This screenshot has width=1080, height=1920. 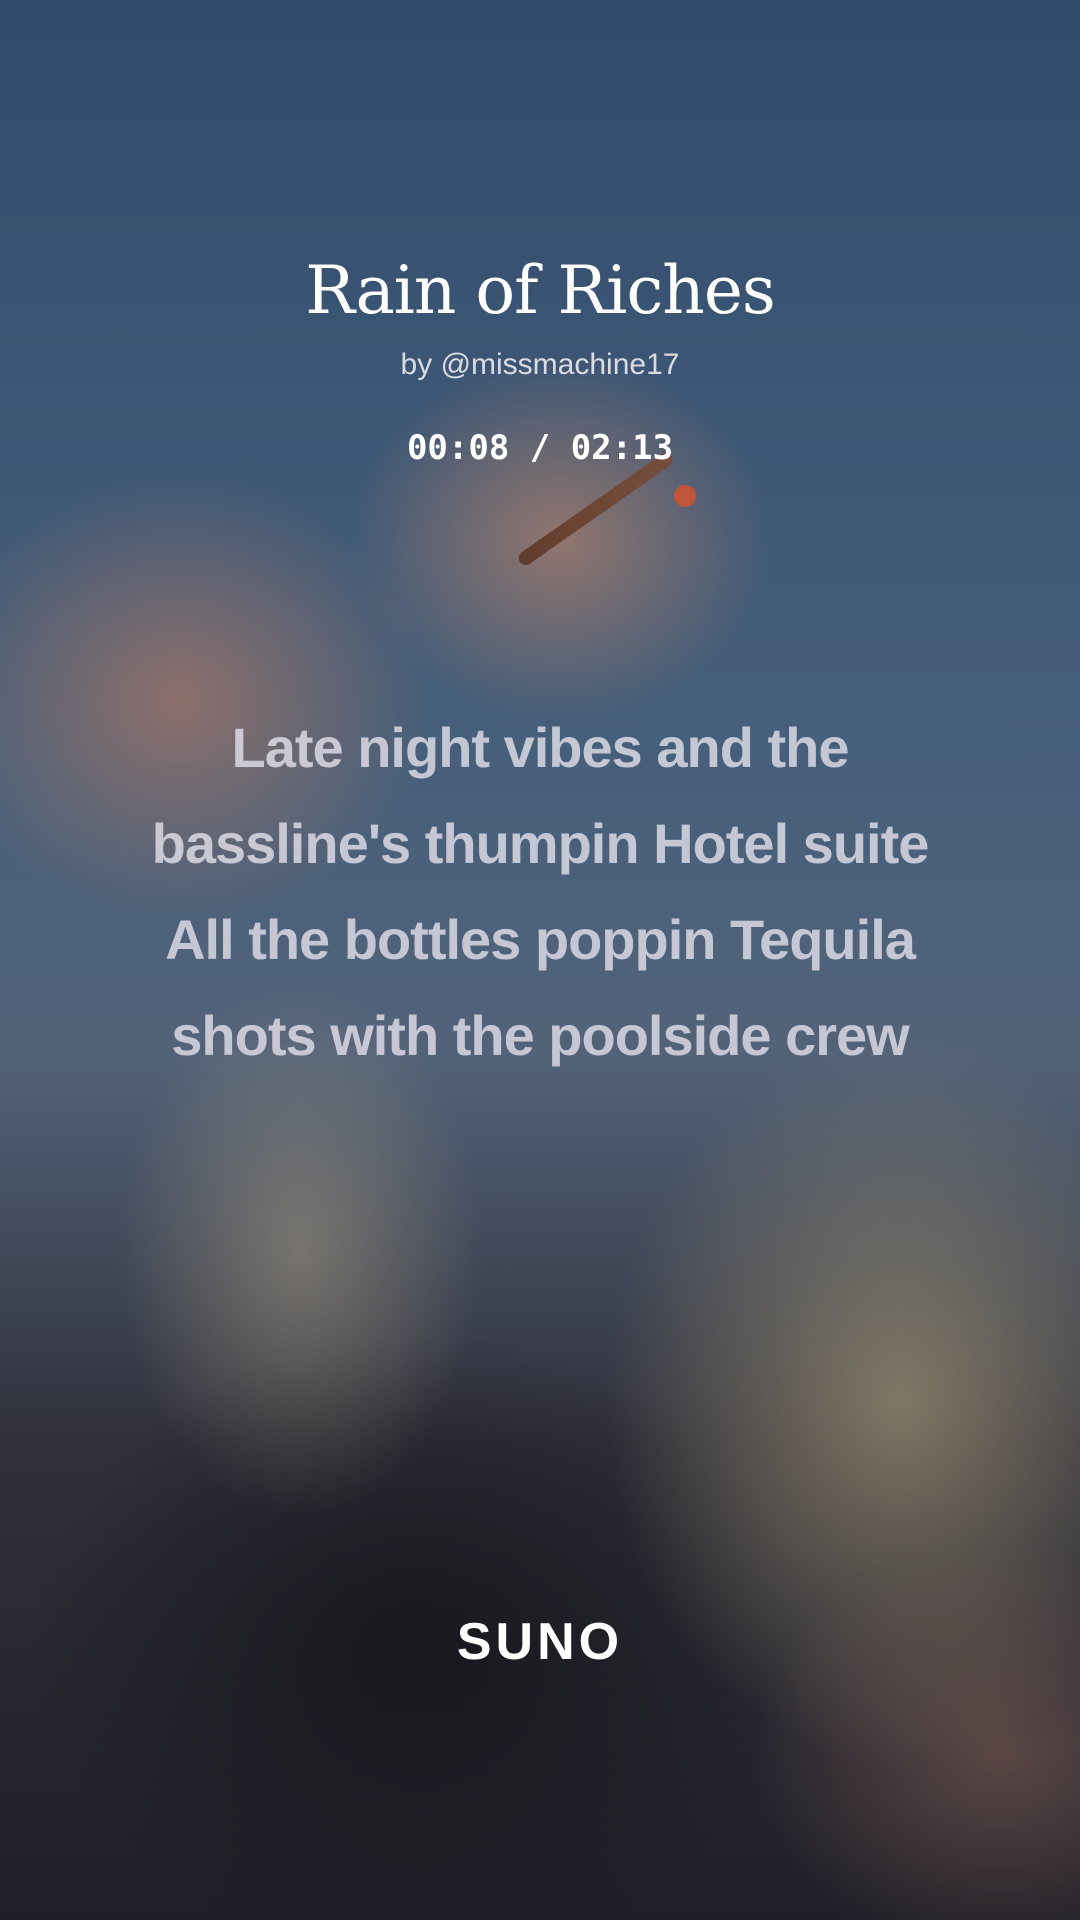 I want to click on lyric-line: bassline's thumpin Hotel suite, so click(x=540, y=843).